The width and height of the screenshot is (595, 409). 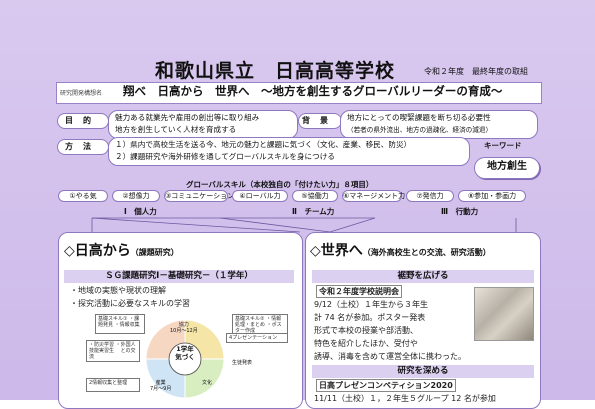 What do you see at coordinates (207, 383) in the screenshot?
I see `segment-right: 文化` at bounding box center [207, 383].